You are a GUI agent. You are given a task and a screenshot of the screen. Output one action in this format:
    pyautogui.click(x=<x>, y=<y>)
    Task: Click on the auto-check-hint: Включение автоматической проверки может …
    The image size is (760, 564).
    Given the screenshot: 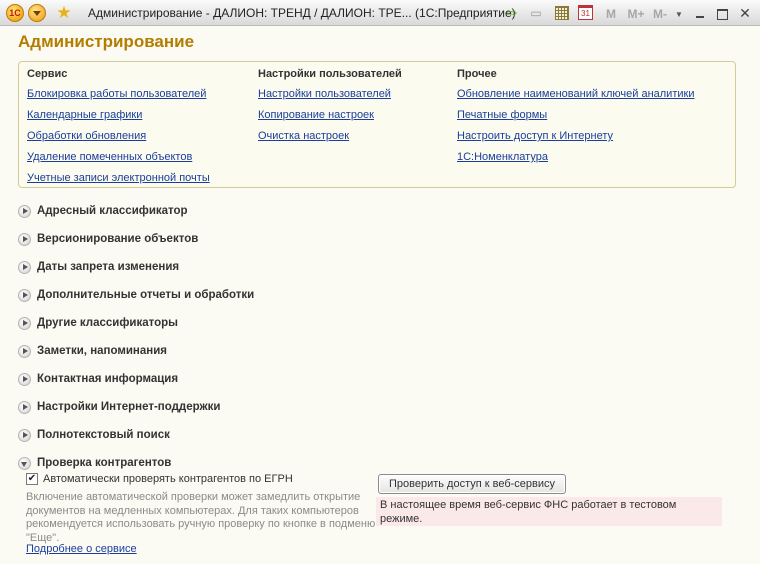 What is the action you would take?
    pyautogui.click(x=201, y=517)
    